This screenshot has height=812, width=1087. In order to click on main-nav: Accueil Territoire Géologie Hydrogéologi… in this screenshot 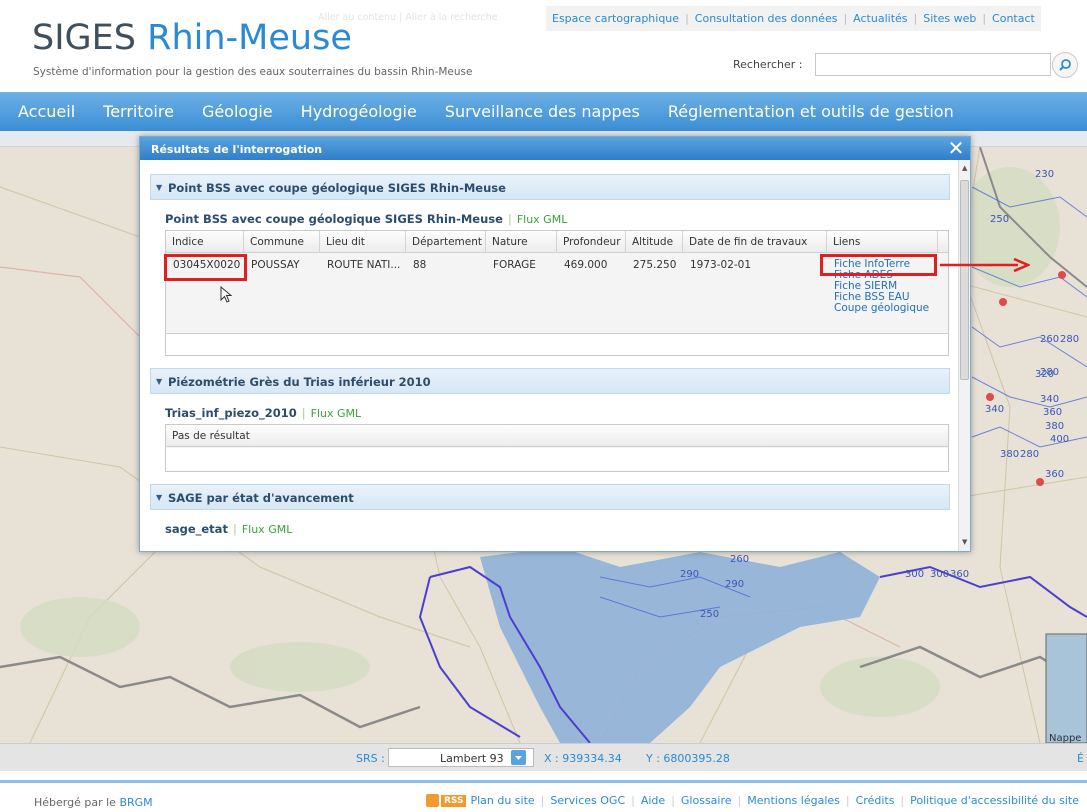, I will do `click(543, 111)`.